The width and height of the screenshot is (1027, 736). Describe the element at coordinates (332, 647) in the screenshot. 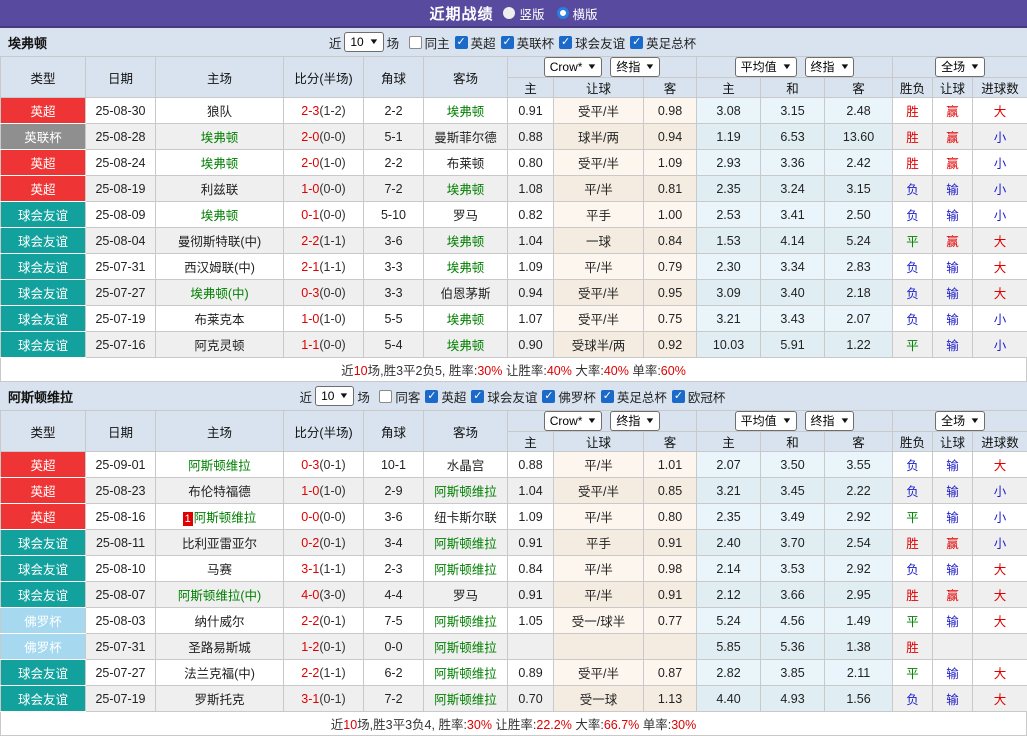

I see `half-time-score: (0-1)` at that location.